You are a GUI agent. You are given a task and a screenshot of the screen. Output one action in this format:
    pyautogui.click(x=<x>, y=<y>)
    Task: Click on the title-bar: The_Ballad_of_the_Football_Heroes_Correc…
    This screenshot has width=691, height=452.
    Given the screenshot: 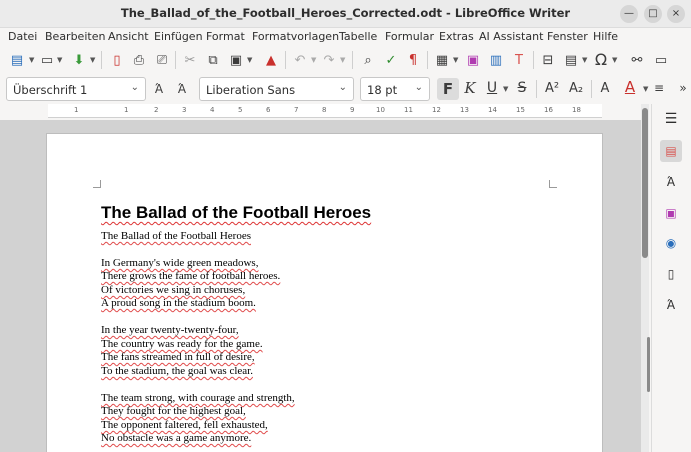 What is the action you would take?
    pyautogui.click(x=345, y=14)
    